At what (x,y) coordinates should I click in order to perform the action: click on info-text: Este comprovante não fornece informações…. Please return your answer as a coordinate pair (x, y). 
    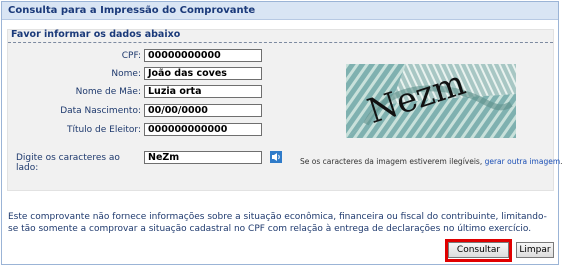
    Looking at the image, I should click on (277, 223).